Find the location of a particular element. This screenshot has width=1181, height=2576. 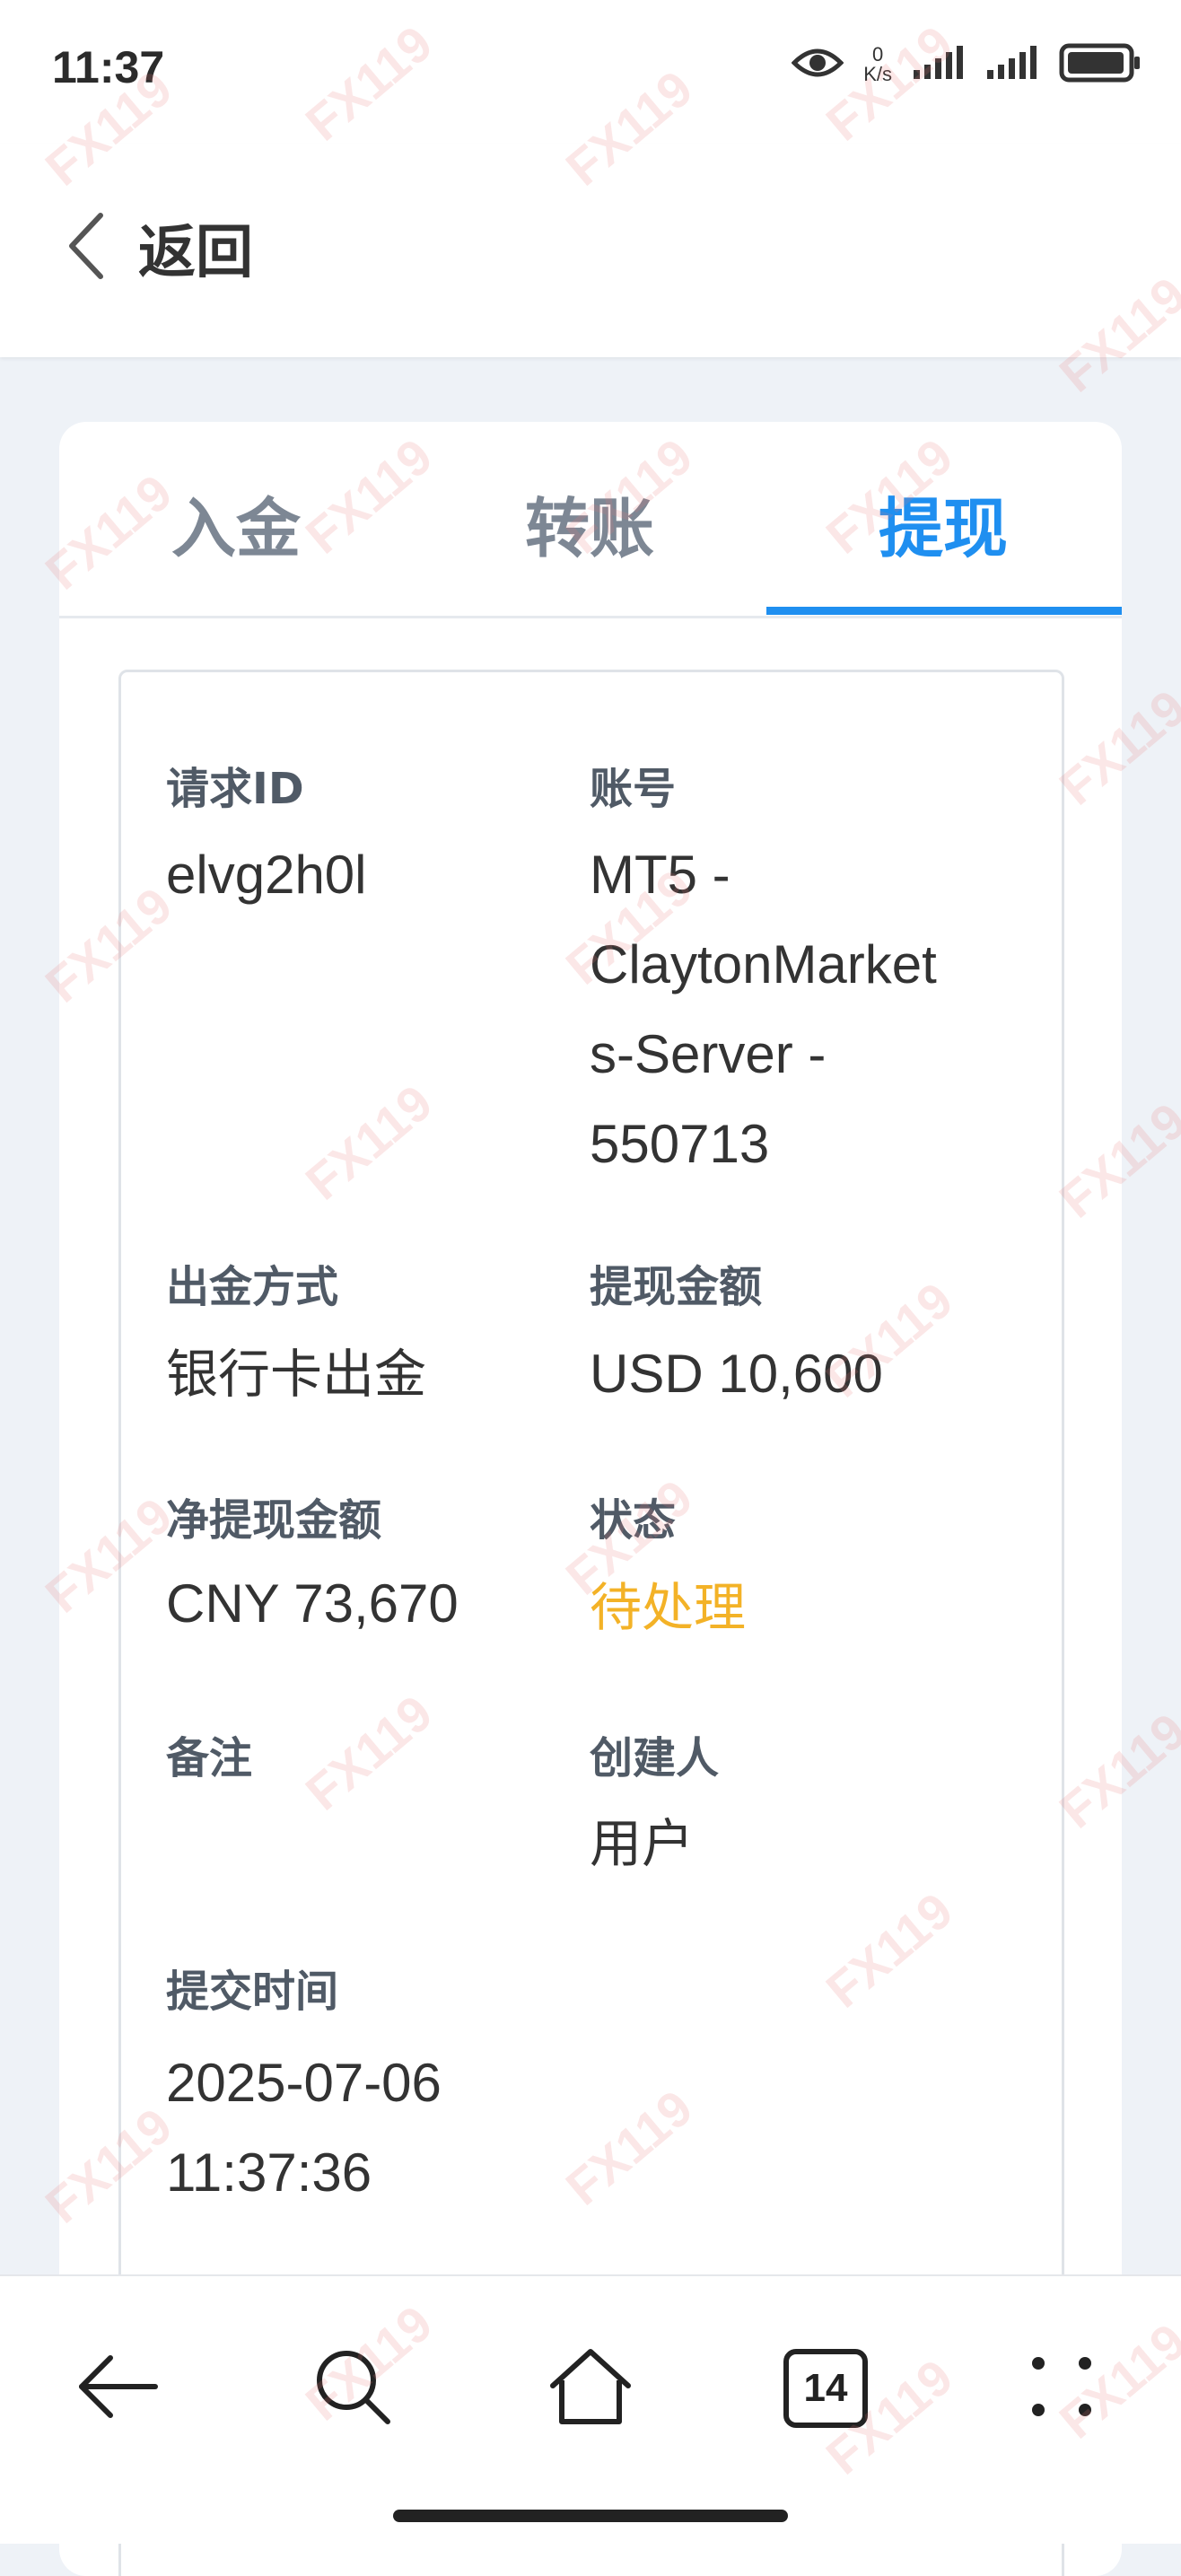

home-icon is located at coordinates (590, 2388).